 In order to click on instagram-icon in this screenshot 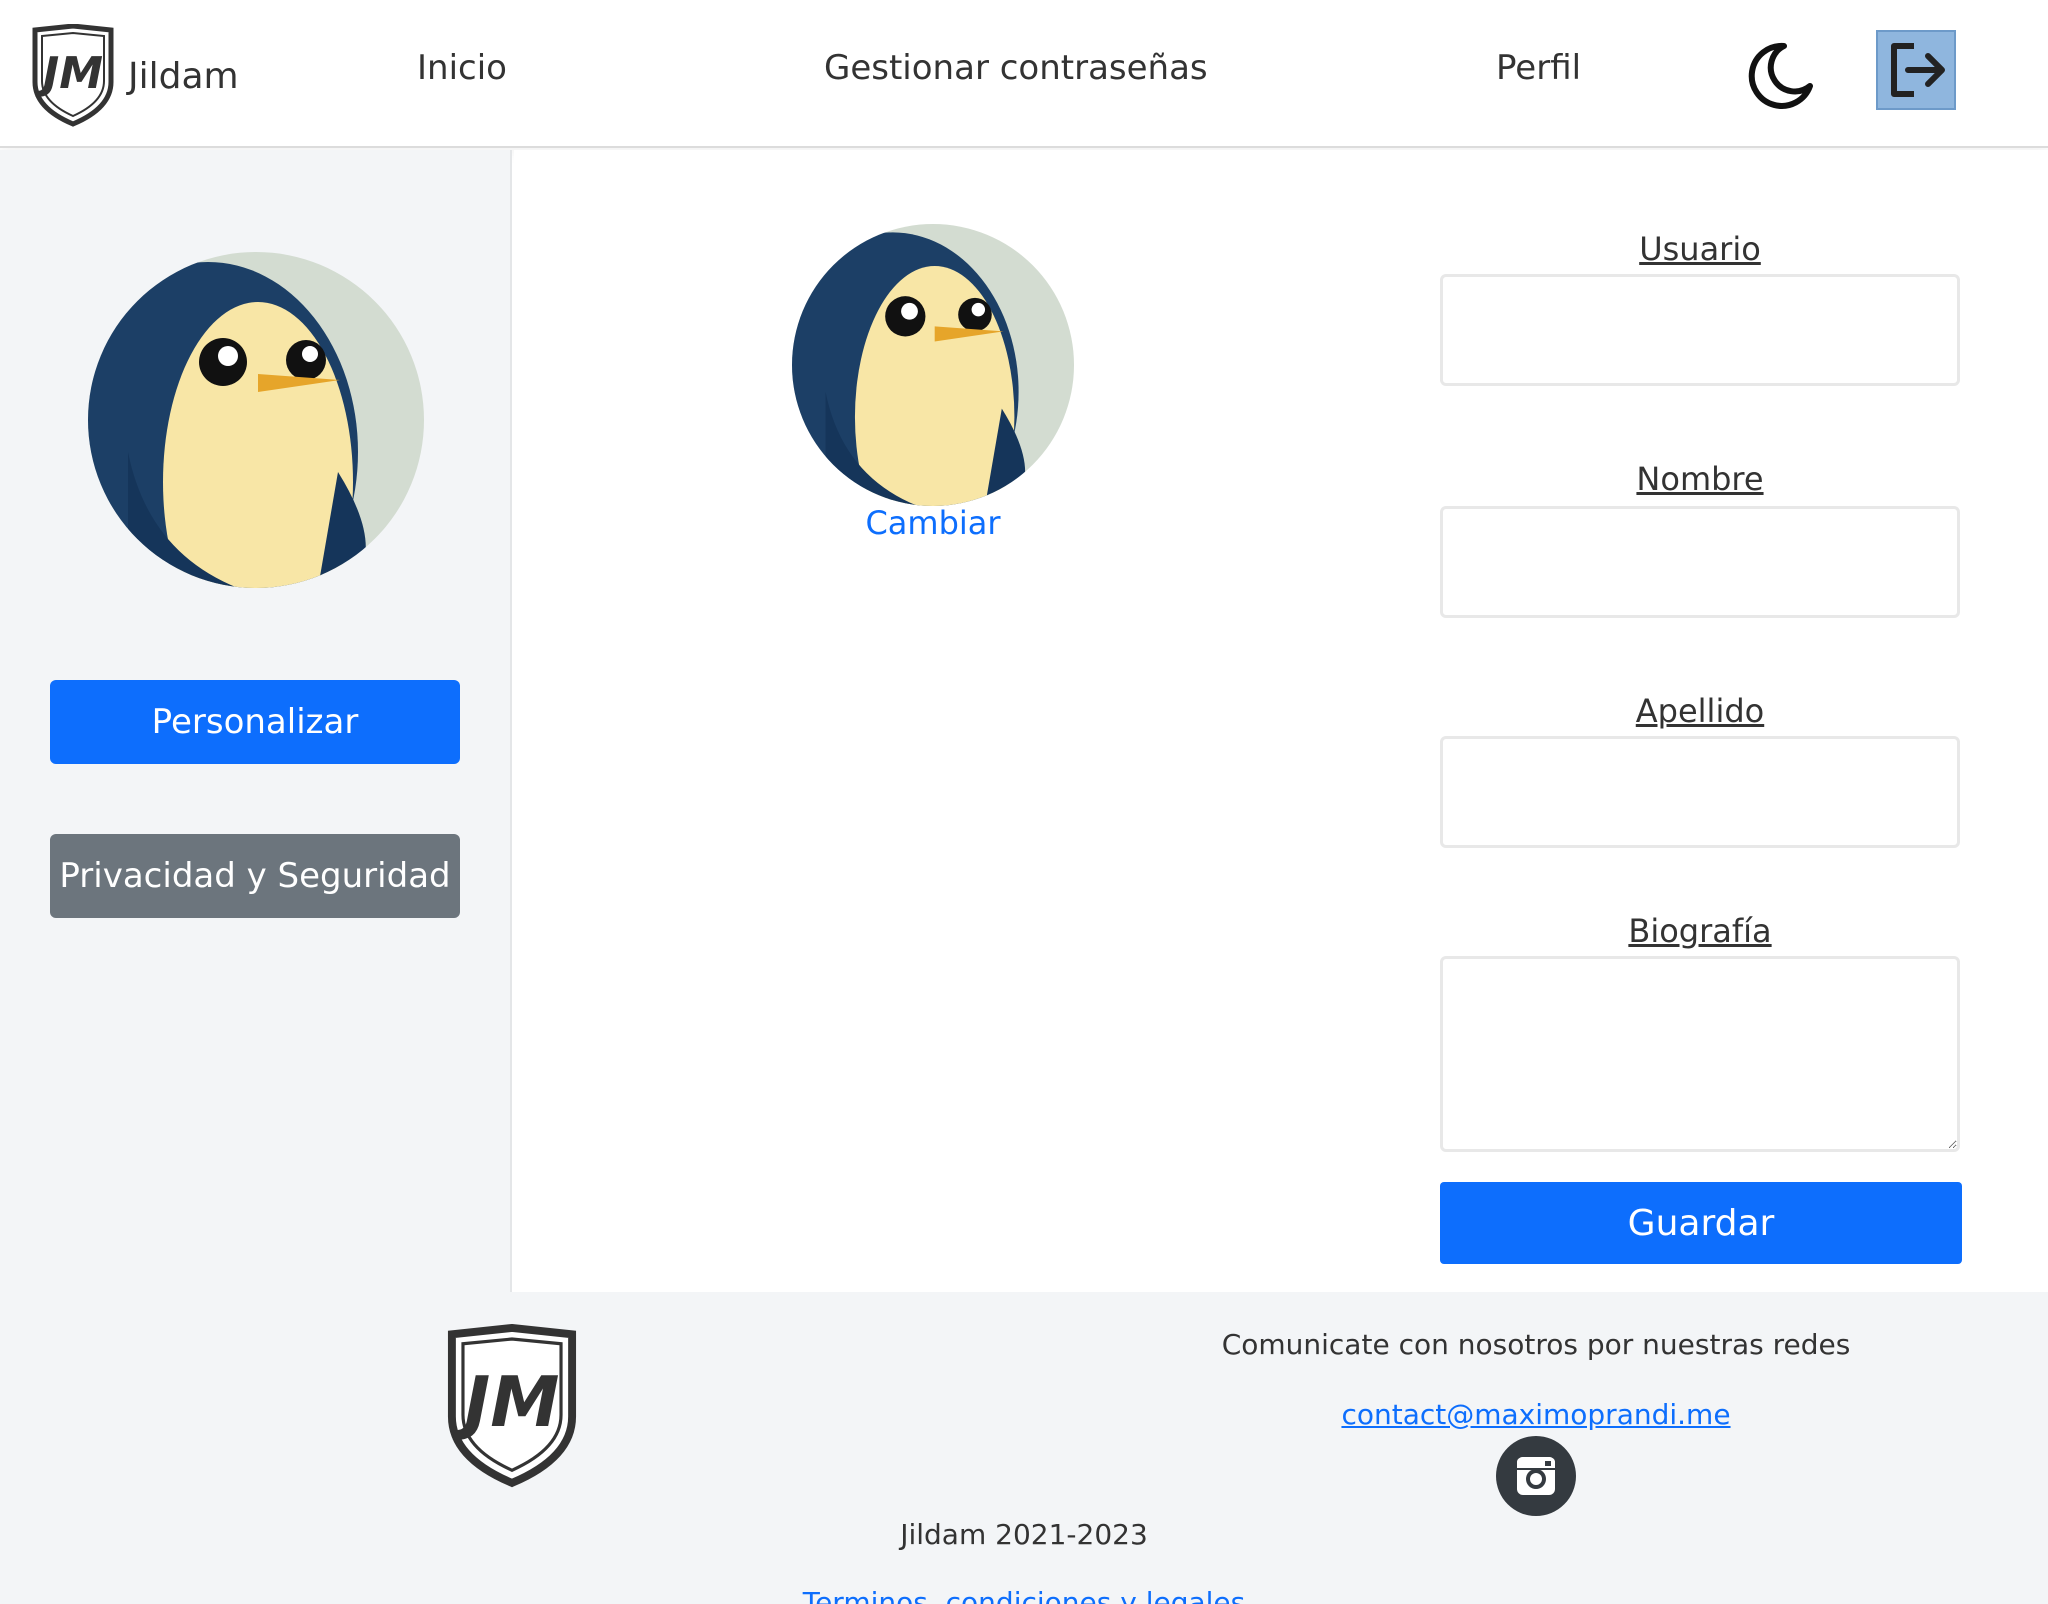, I will do `click(1536, 1476)`.